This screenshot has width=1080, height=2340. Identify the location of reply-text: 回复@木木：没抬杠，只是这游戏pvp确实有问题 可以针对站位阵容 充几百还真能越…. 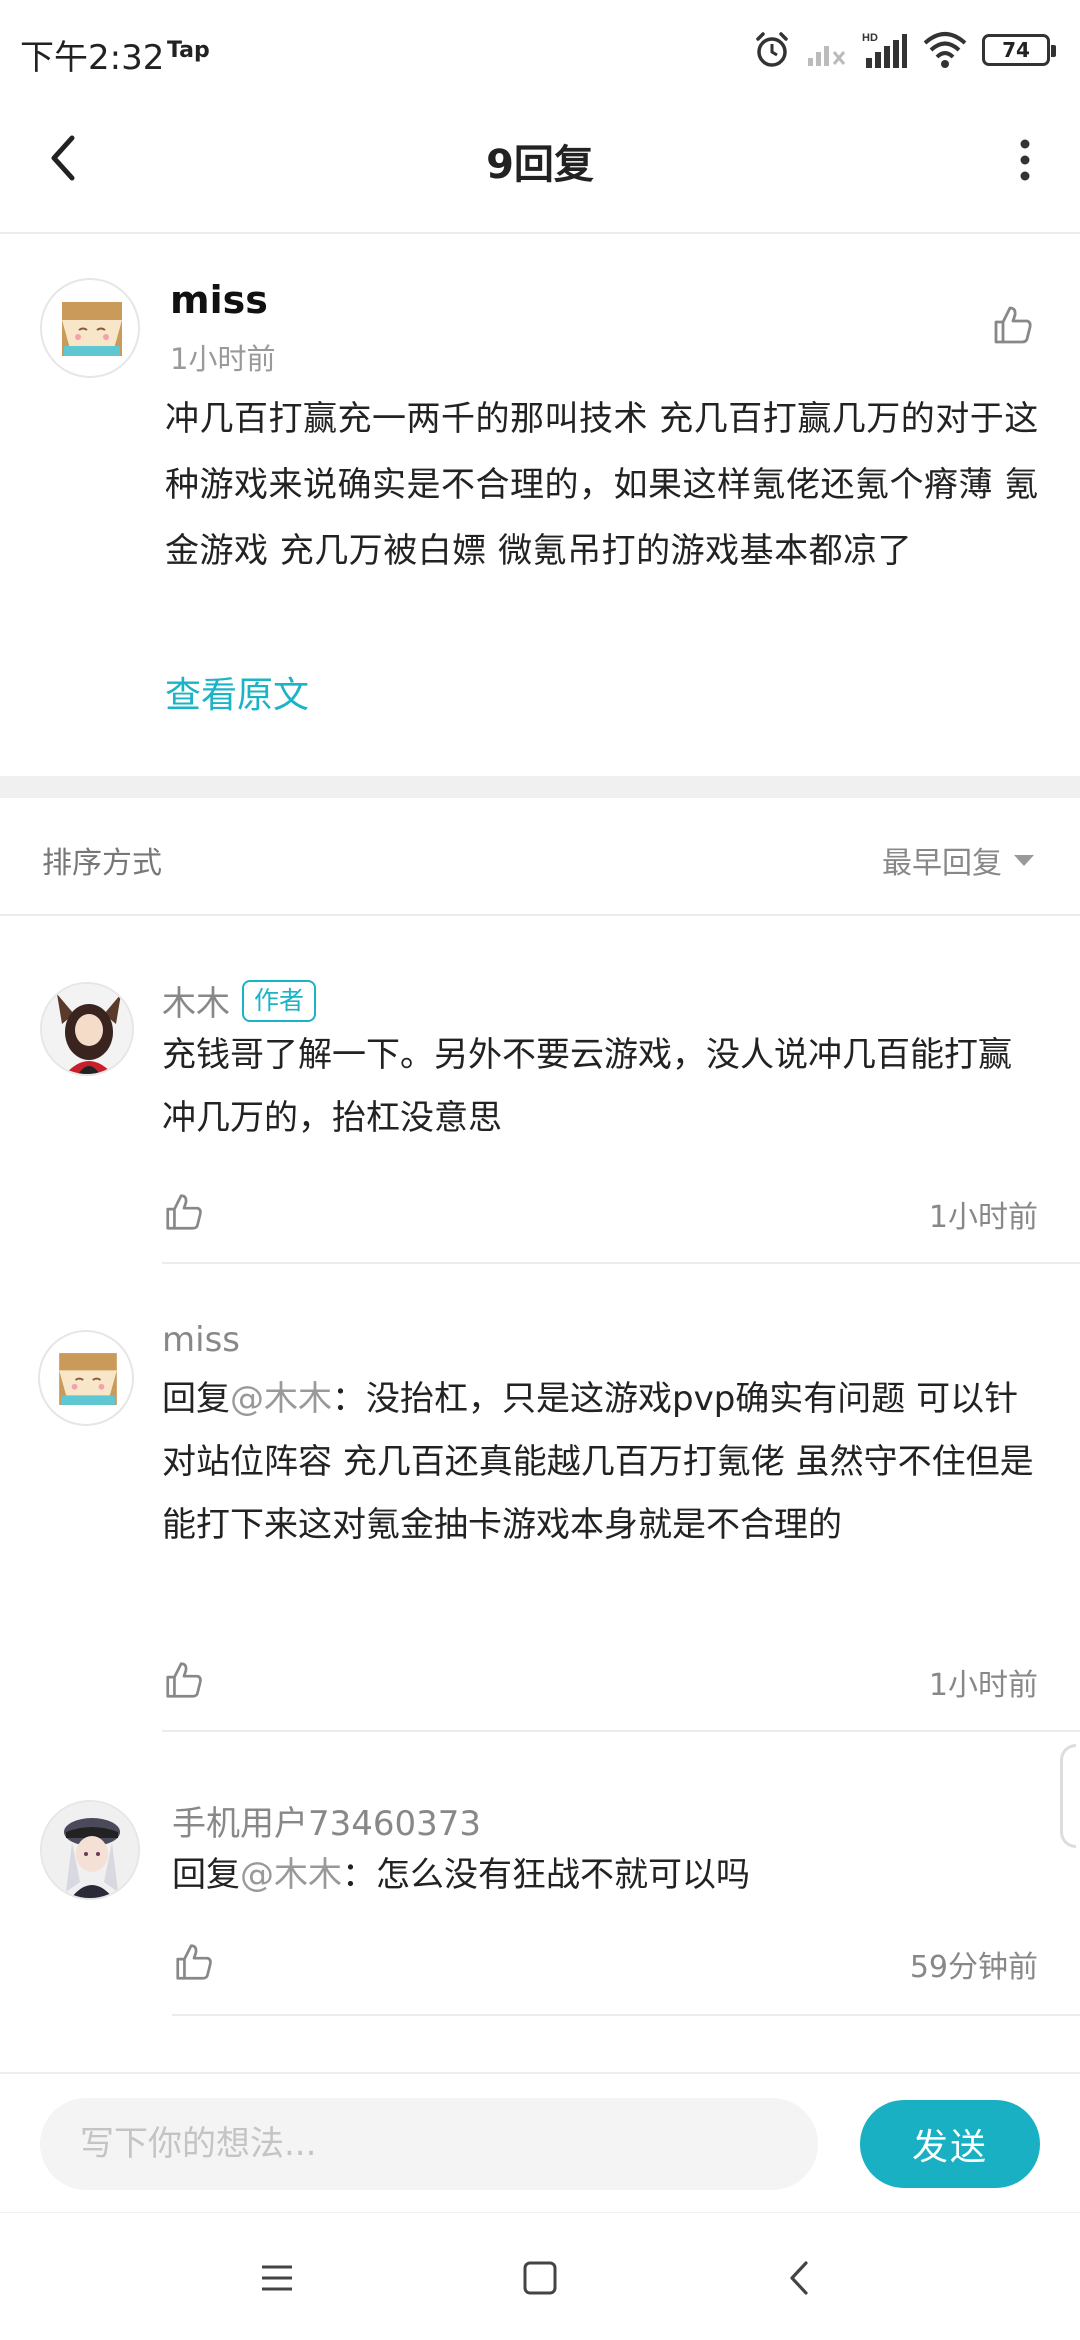
(602, 1462).